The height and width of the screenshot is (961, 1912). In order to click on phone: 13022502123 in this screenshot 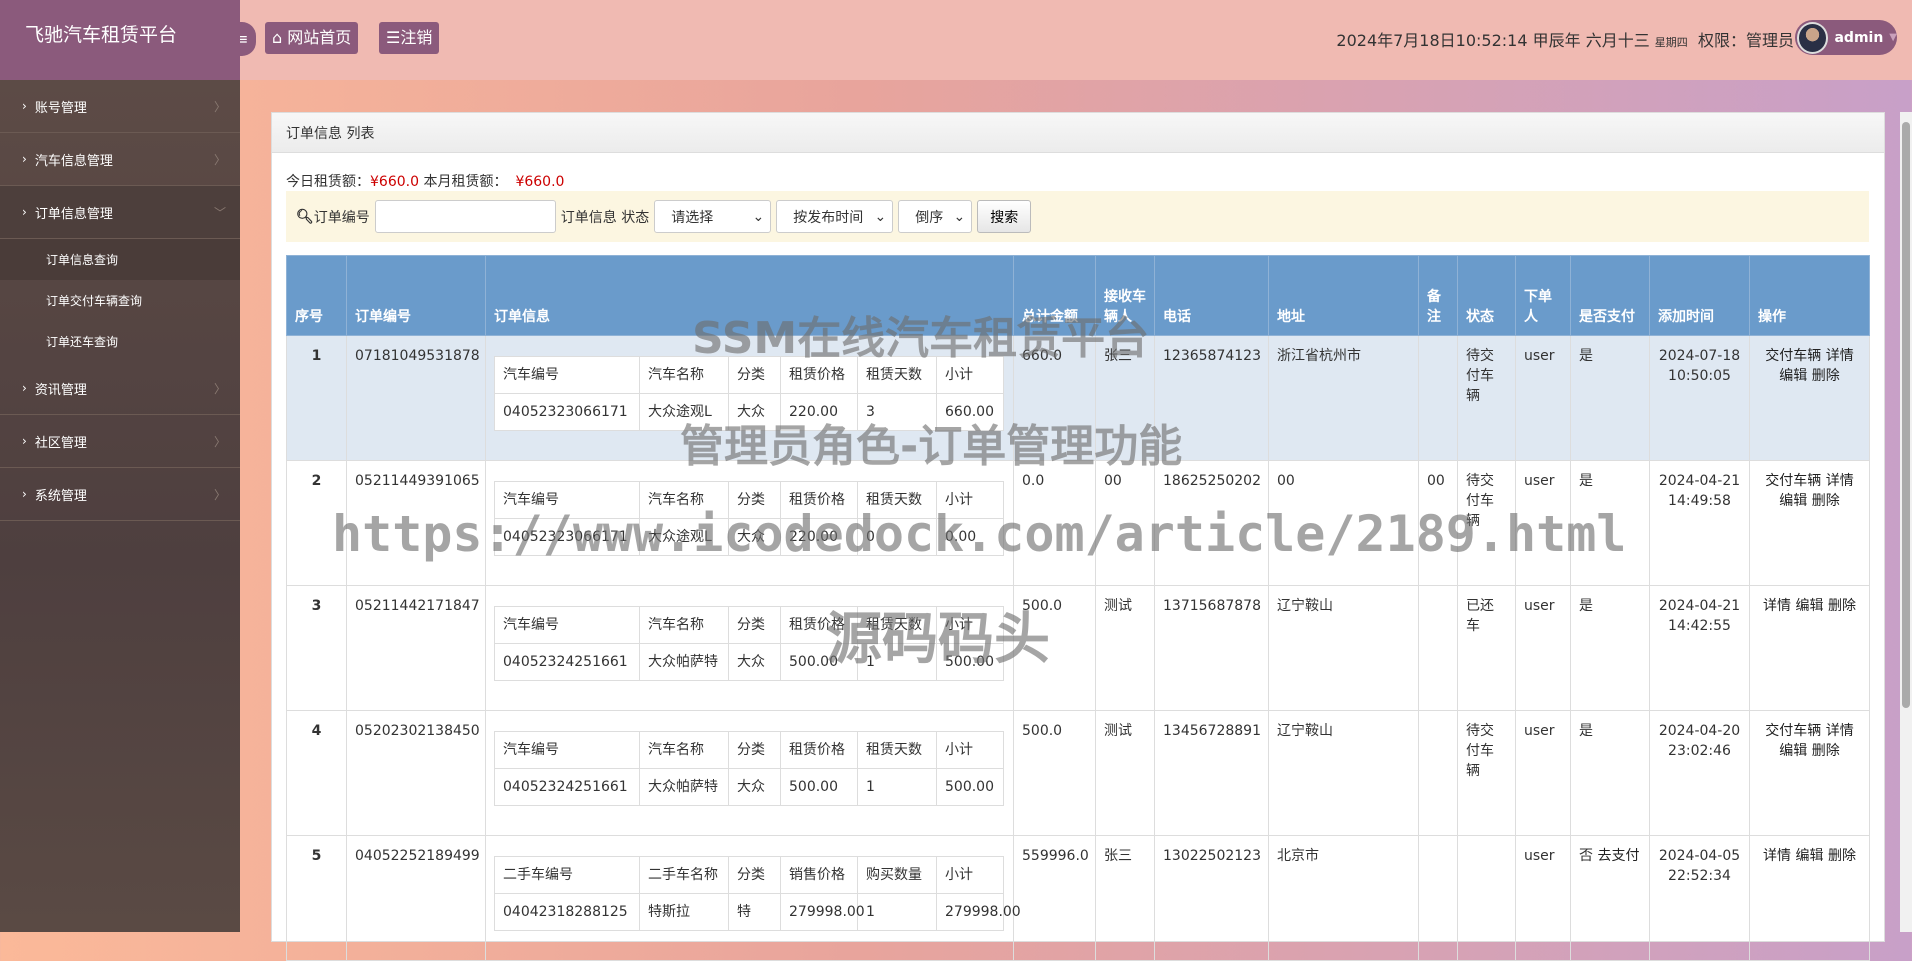, I will do `click(1211, 898)`.